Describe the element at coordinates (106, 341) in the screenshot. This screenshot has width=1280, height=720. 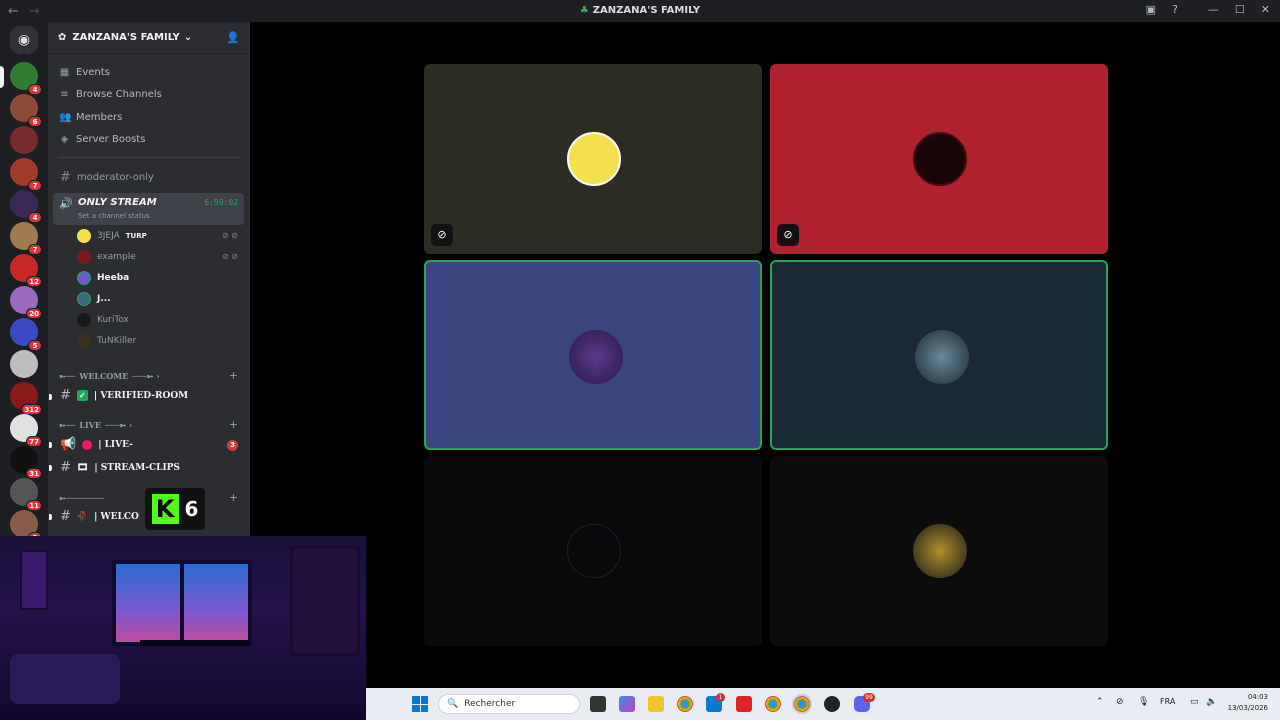
I see `voice-user: TuNKiller` at that location.